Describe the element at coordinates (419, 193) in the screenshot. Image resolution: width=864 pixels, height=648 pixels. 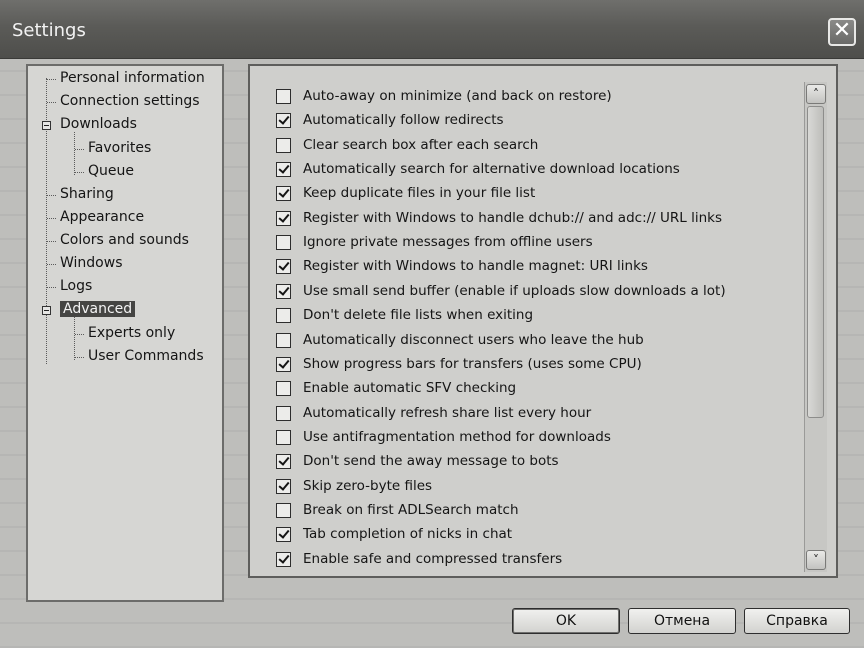
I see `option-label: Keep duplicate files in your file list` at that location.